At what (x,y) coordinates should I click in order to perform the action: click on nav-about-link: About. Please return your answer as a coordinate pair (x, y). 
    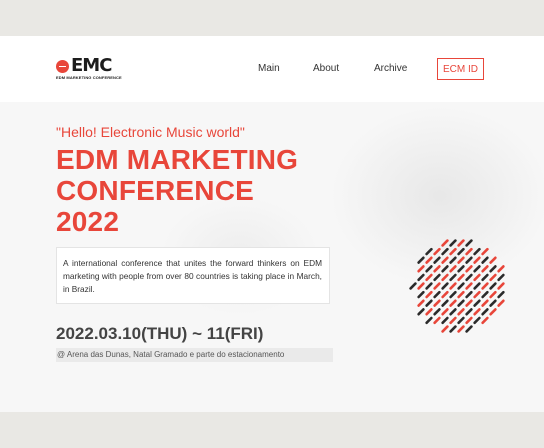
    Looking at the image, I should click on (326, 69).